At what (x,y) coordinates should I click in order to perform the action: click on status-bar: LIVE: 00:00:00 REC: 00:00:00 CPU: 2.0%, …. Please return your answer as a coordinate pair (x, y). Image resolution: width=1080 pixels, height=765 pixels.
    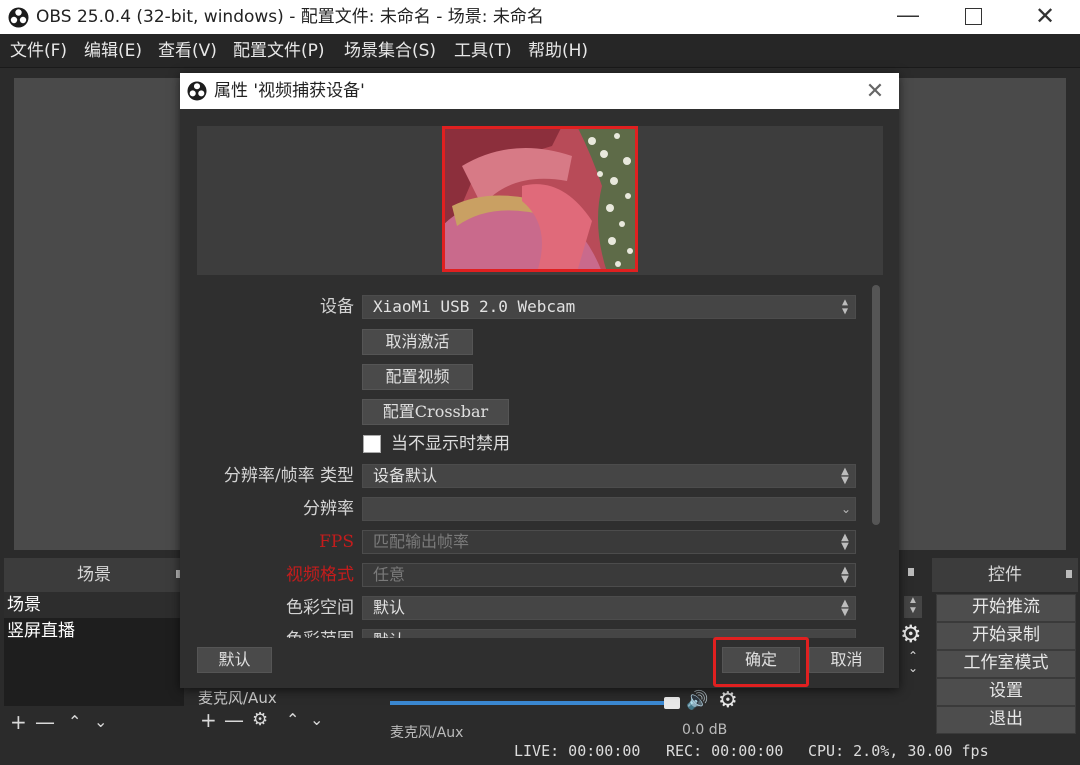
    Looking at the image, I should click on (540, 751).